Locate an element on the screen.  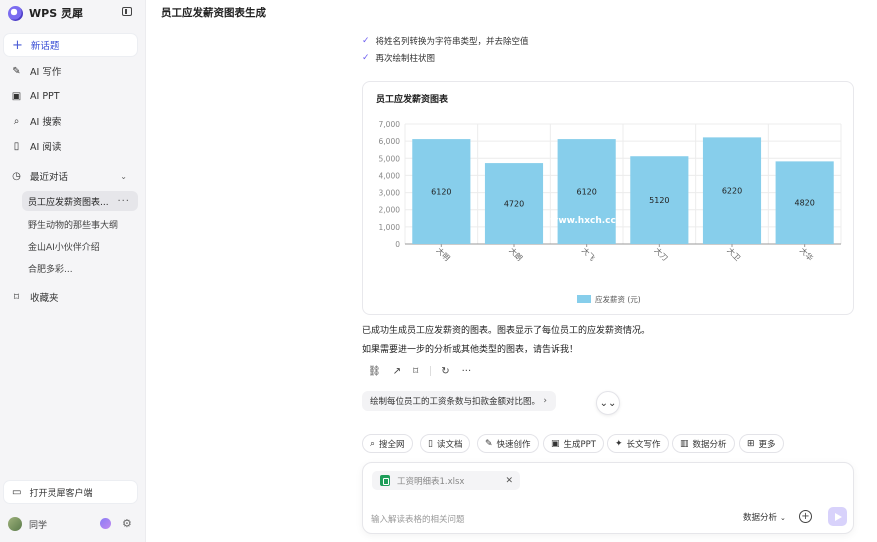
recent-chat-item: 野生动物的那些事大纲 is located at coordinates (80, 224).